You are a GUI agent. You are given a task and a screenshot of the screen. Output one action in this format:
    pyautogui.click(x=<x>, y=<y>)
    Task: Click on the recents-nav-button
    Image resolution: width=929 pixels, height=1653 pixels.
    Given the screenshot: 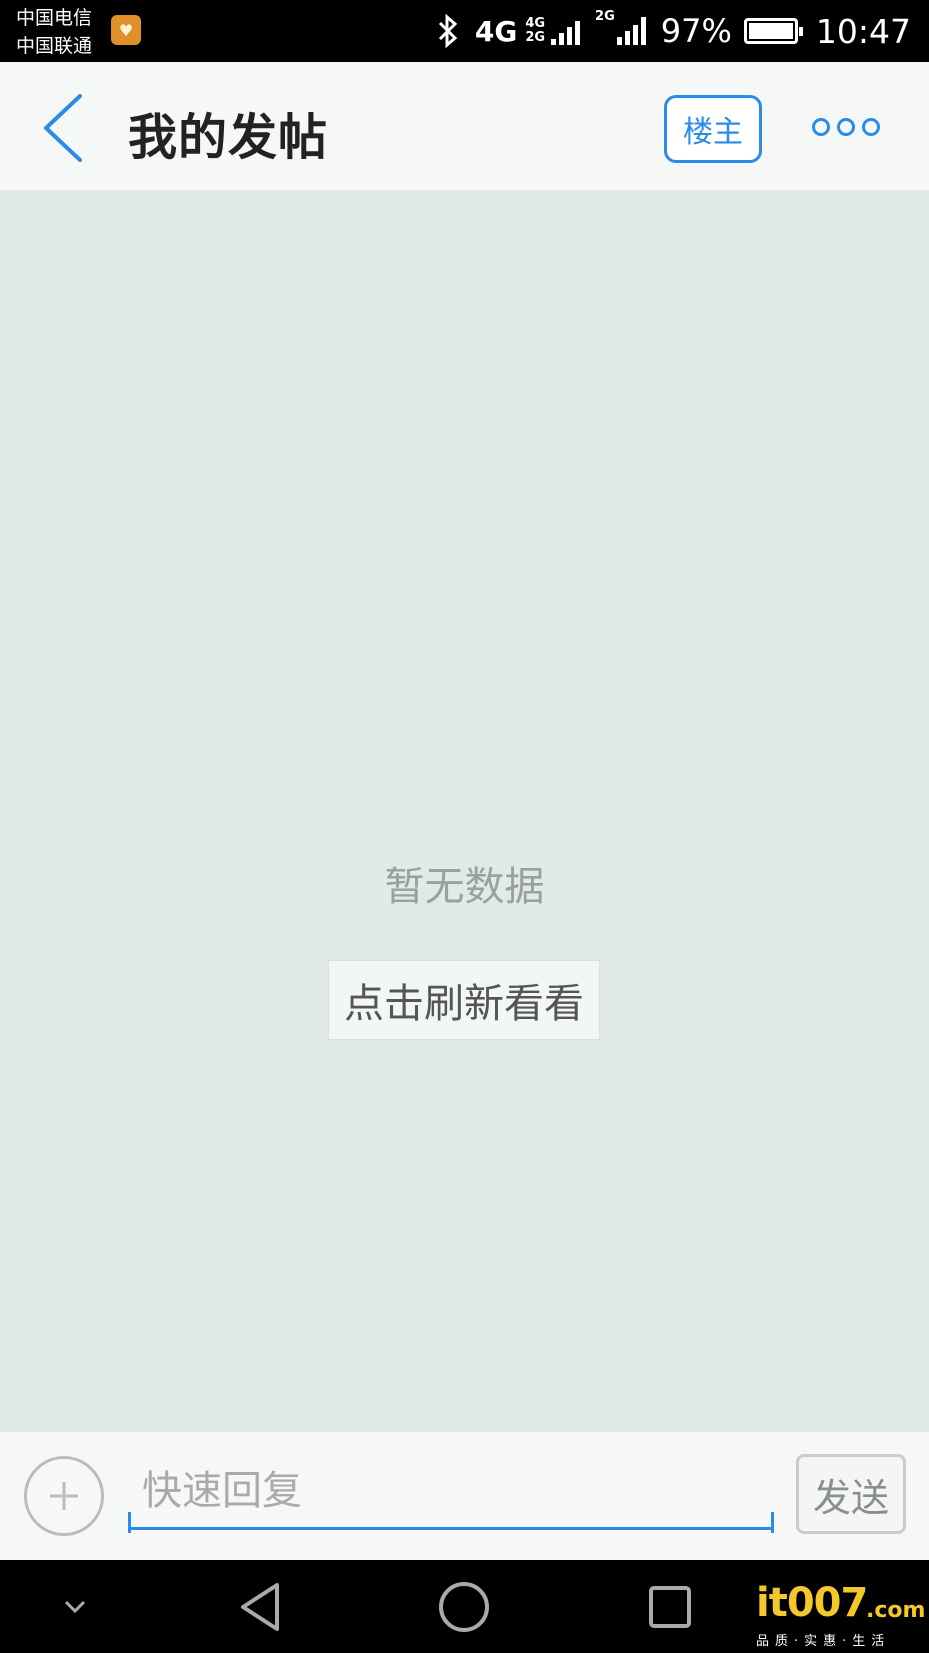 What is the action you would take?
    pyautogui.click(x=670, y=1606)
    